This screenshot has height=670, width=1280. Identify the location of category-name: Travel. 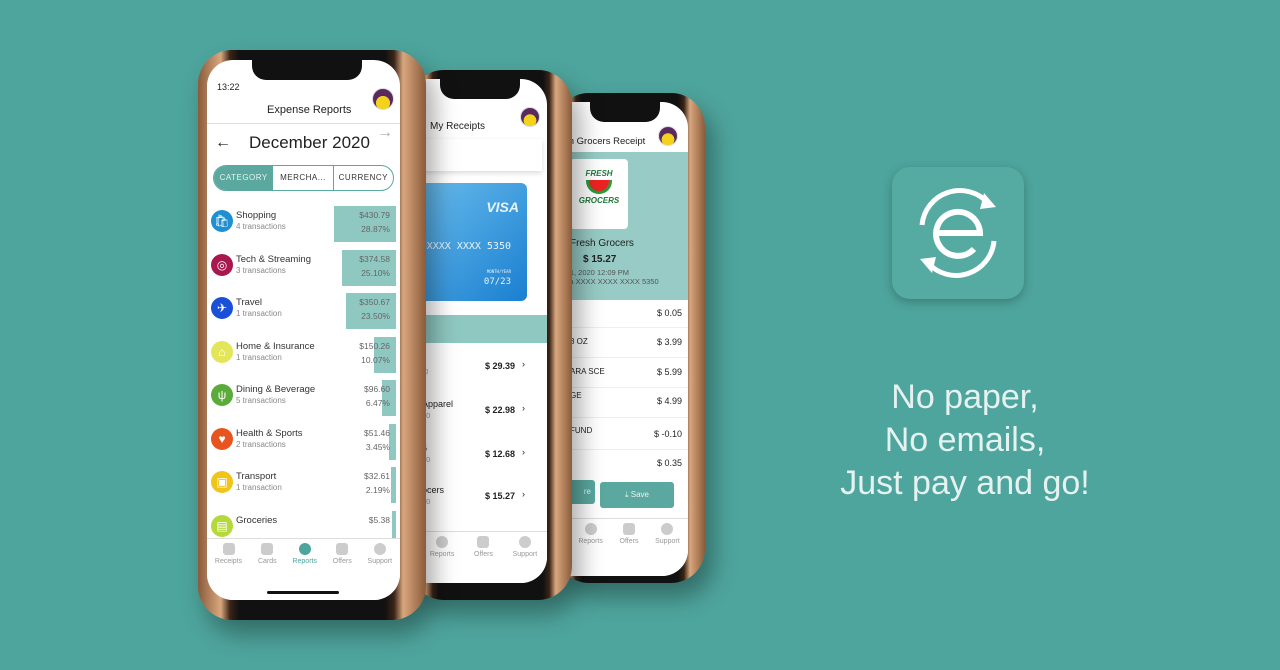
(249, 302).